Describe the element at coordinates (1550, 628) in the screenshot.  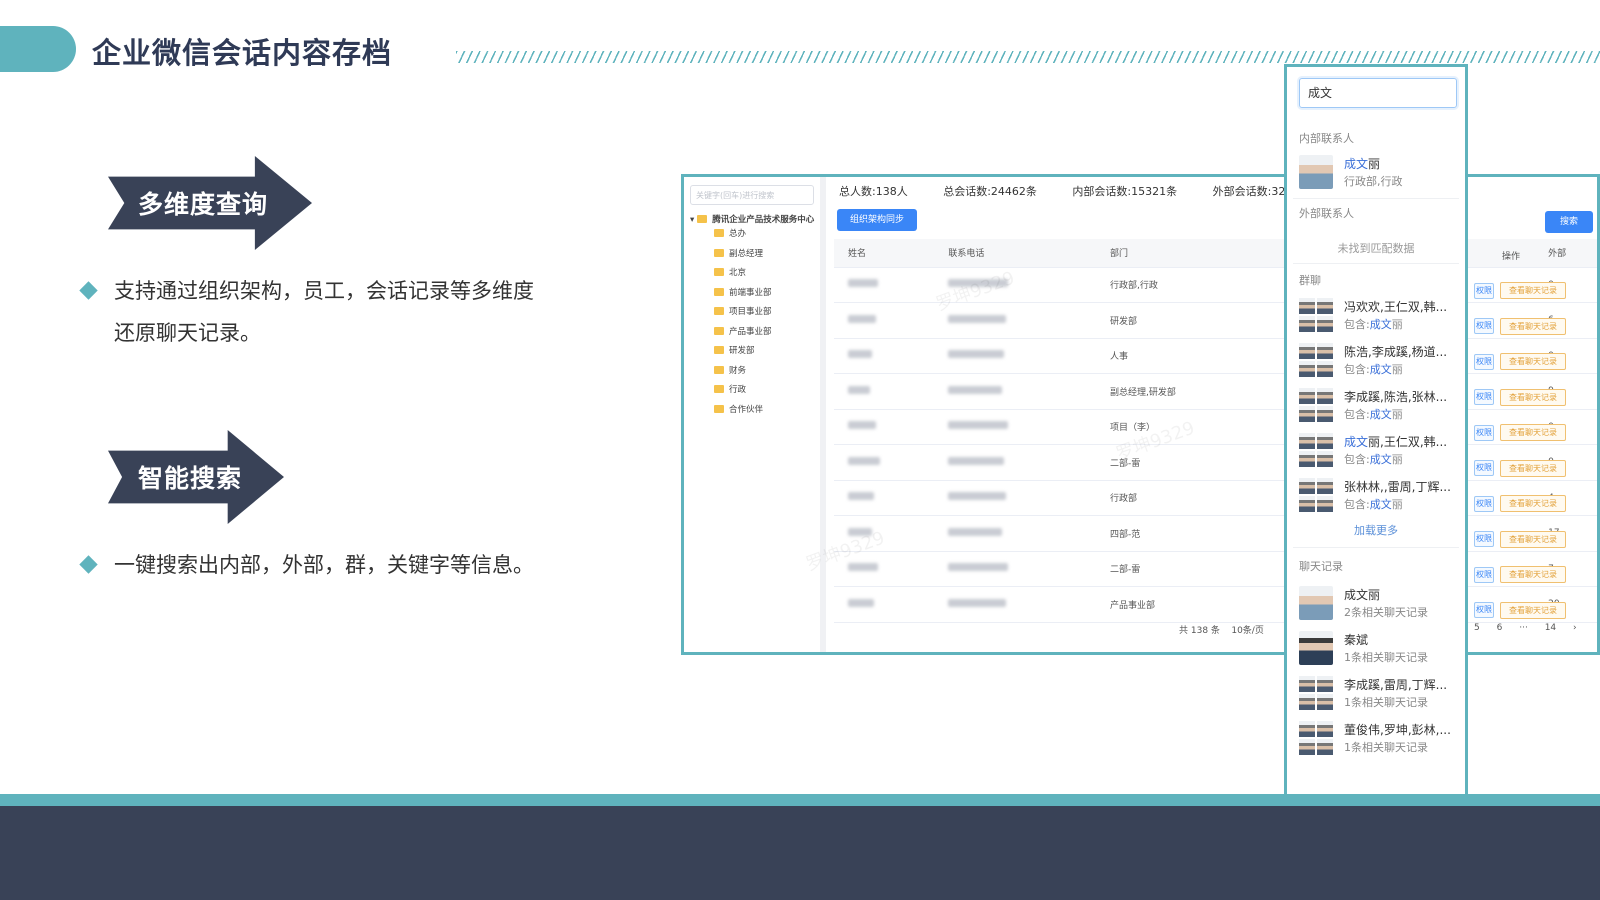
I see `pager-page: 14` at that location.